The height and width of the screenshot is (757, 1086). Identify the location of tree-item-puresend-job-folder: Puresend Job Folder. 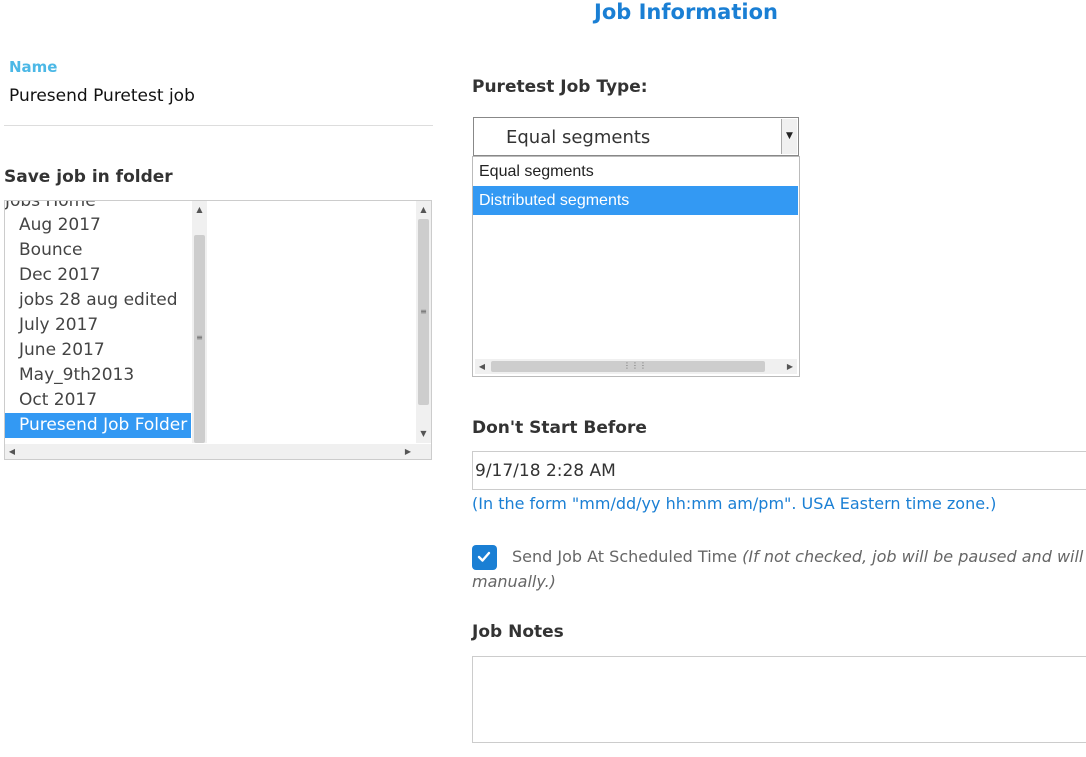
(98, 425).